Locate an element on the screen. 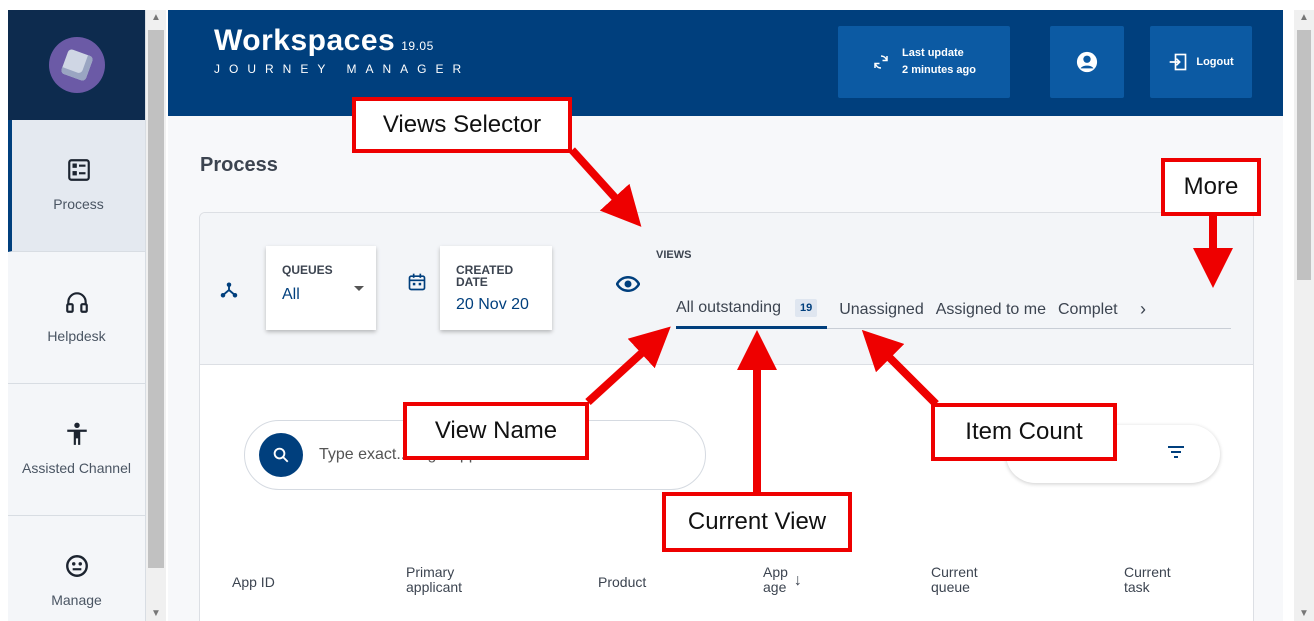 The image size is (1314, 621). user-profile-button is located at coordinates (1087, 62).